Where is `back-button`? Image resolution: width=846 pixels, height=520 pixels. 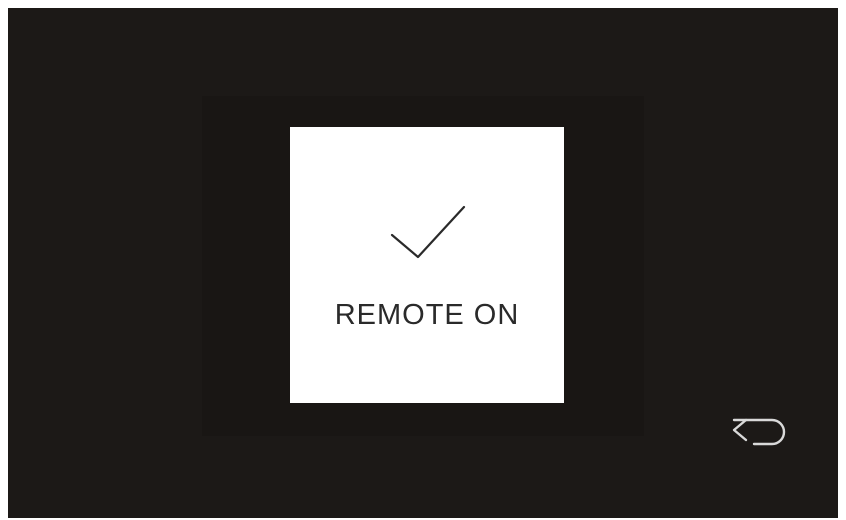 back-button is located at coordinates (760, 429).